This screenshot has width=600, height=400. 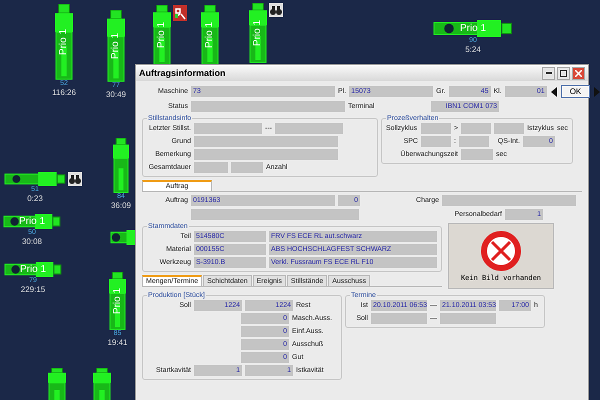 I want to click on previous-button, so click(x=554, y=91).